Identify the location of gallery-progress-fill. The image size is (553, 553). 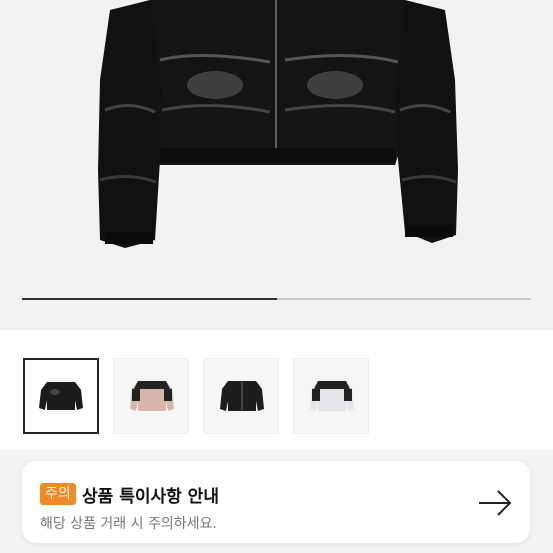
(149, 299).